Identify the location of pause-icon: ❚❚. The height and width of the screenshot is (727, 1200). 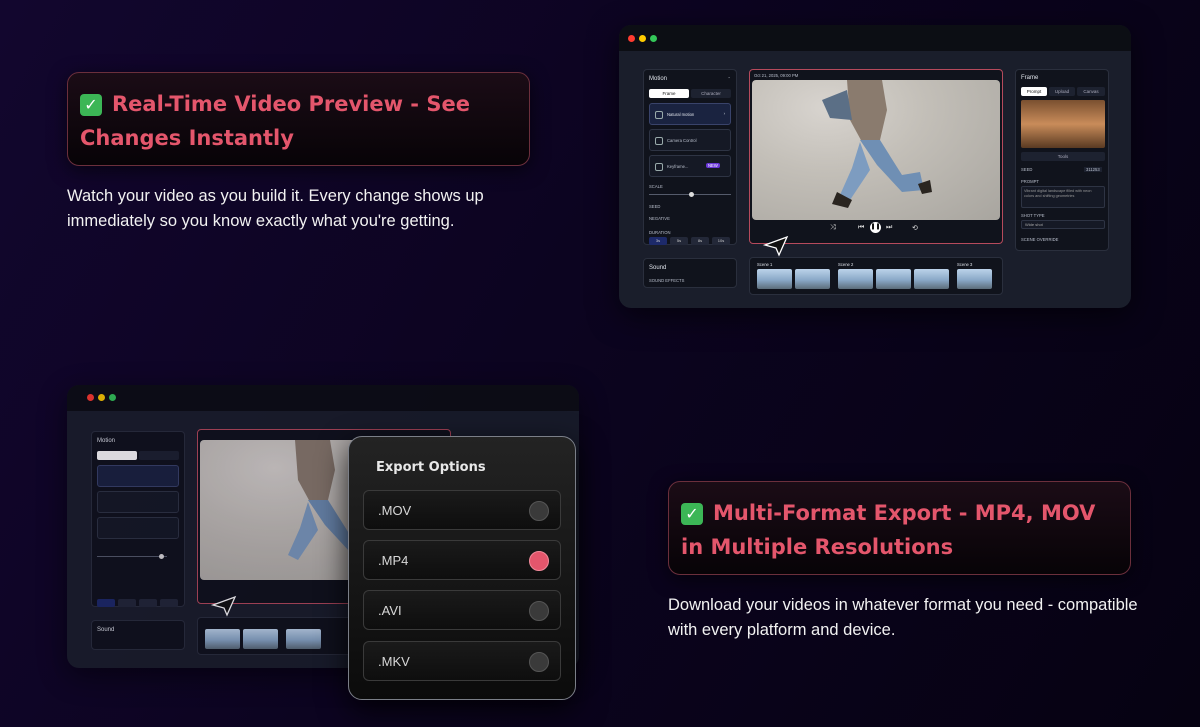
(875, 227).